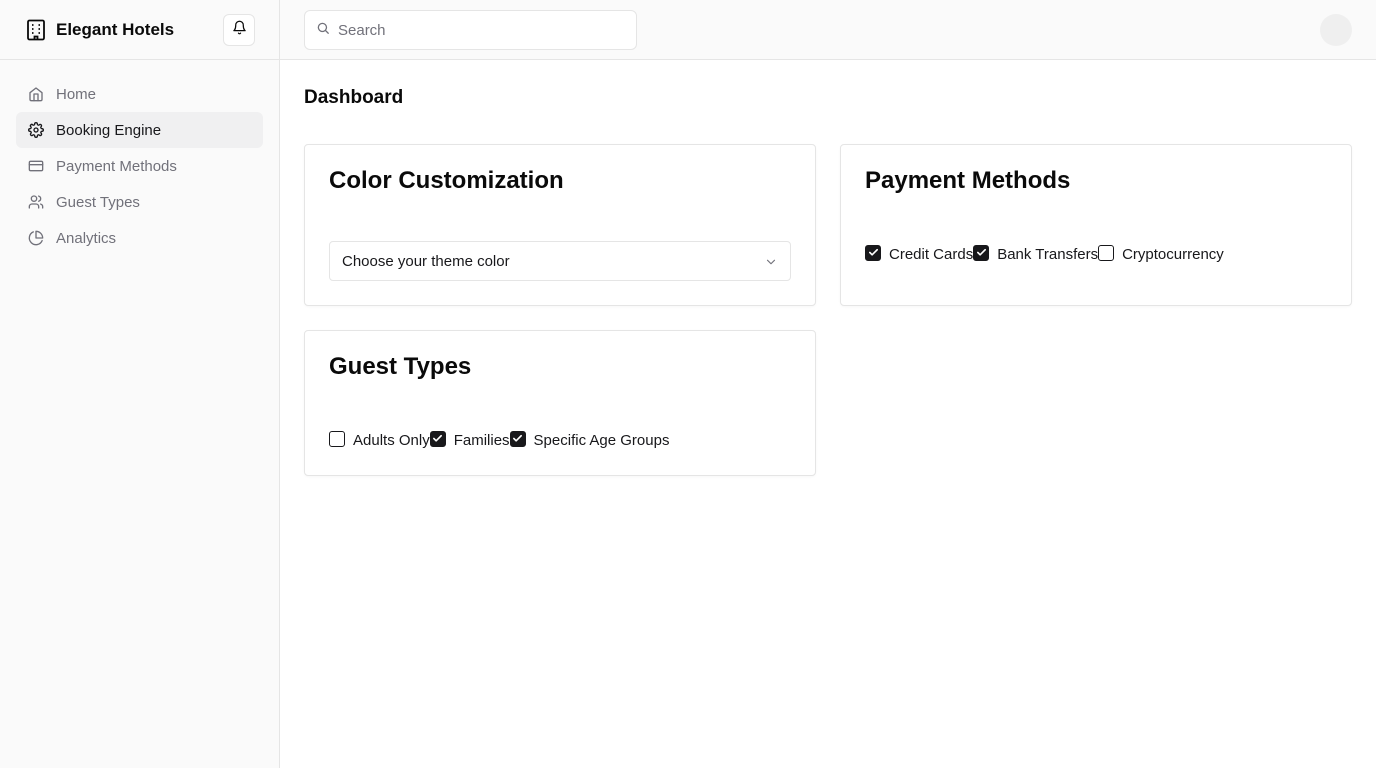  I want to click on theme-color-select: Choose your theme color, so click(560, 261).